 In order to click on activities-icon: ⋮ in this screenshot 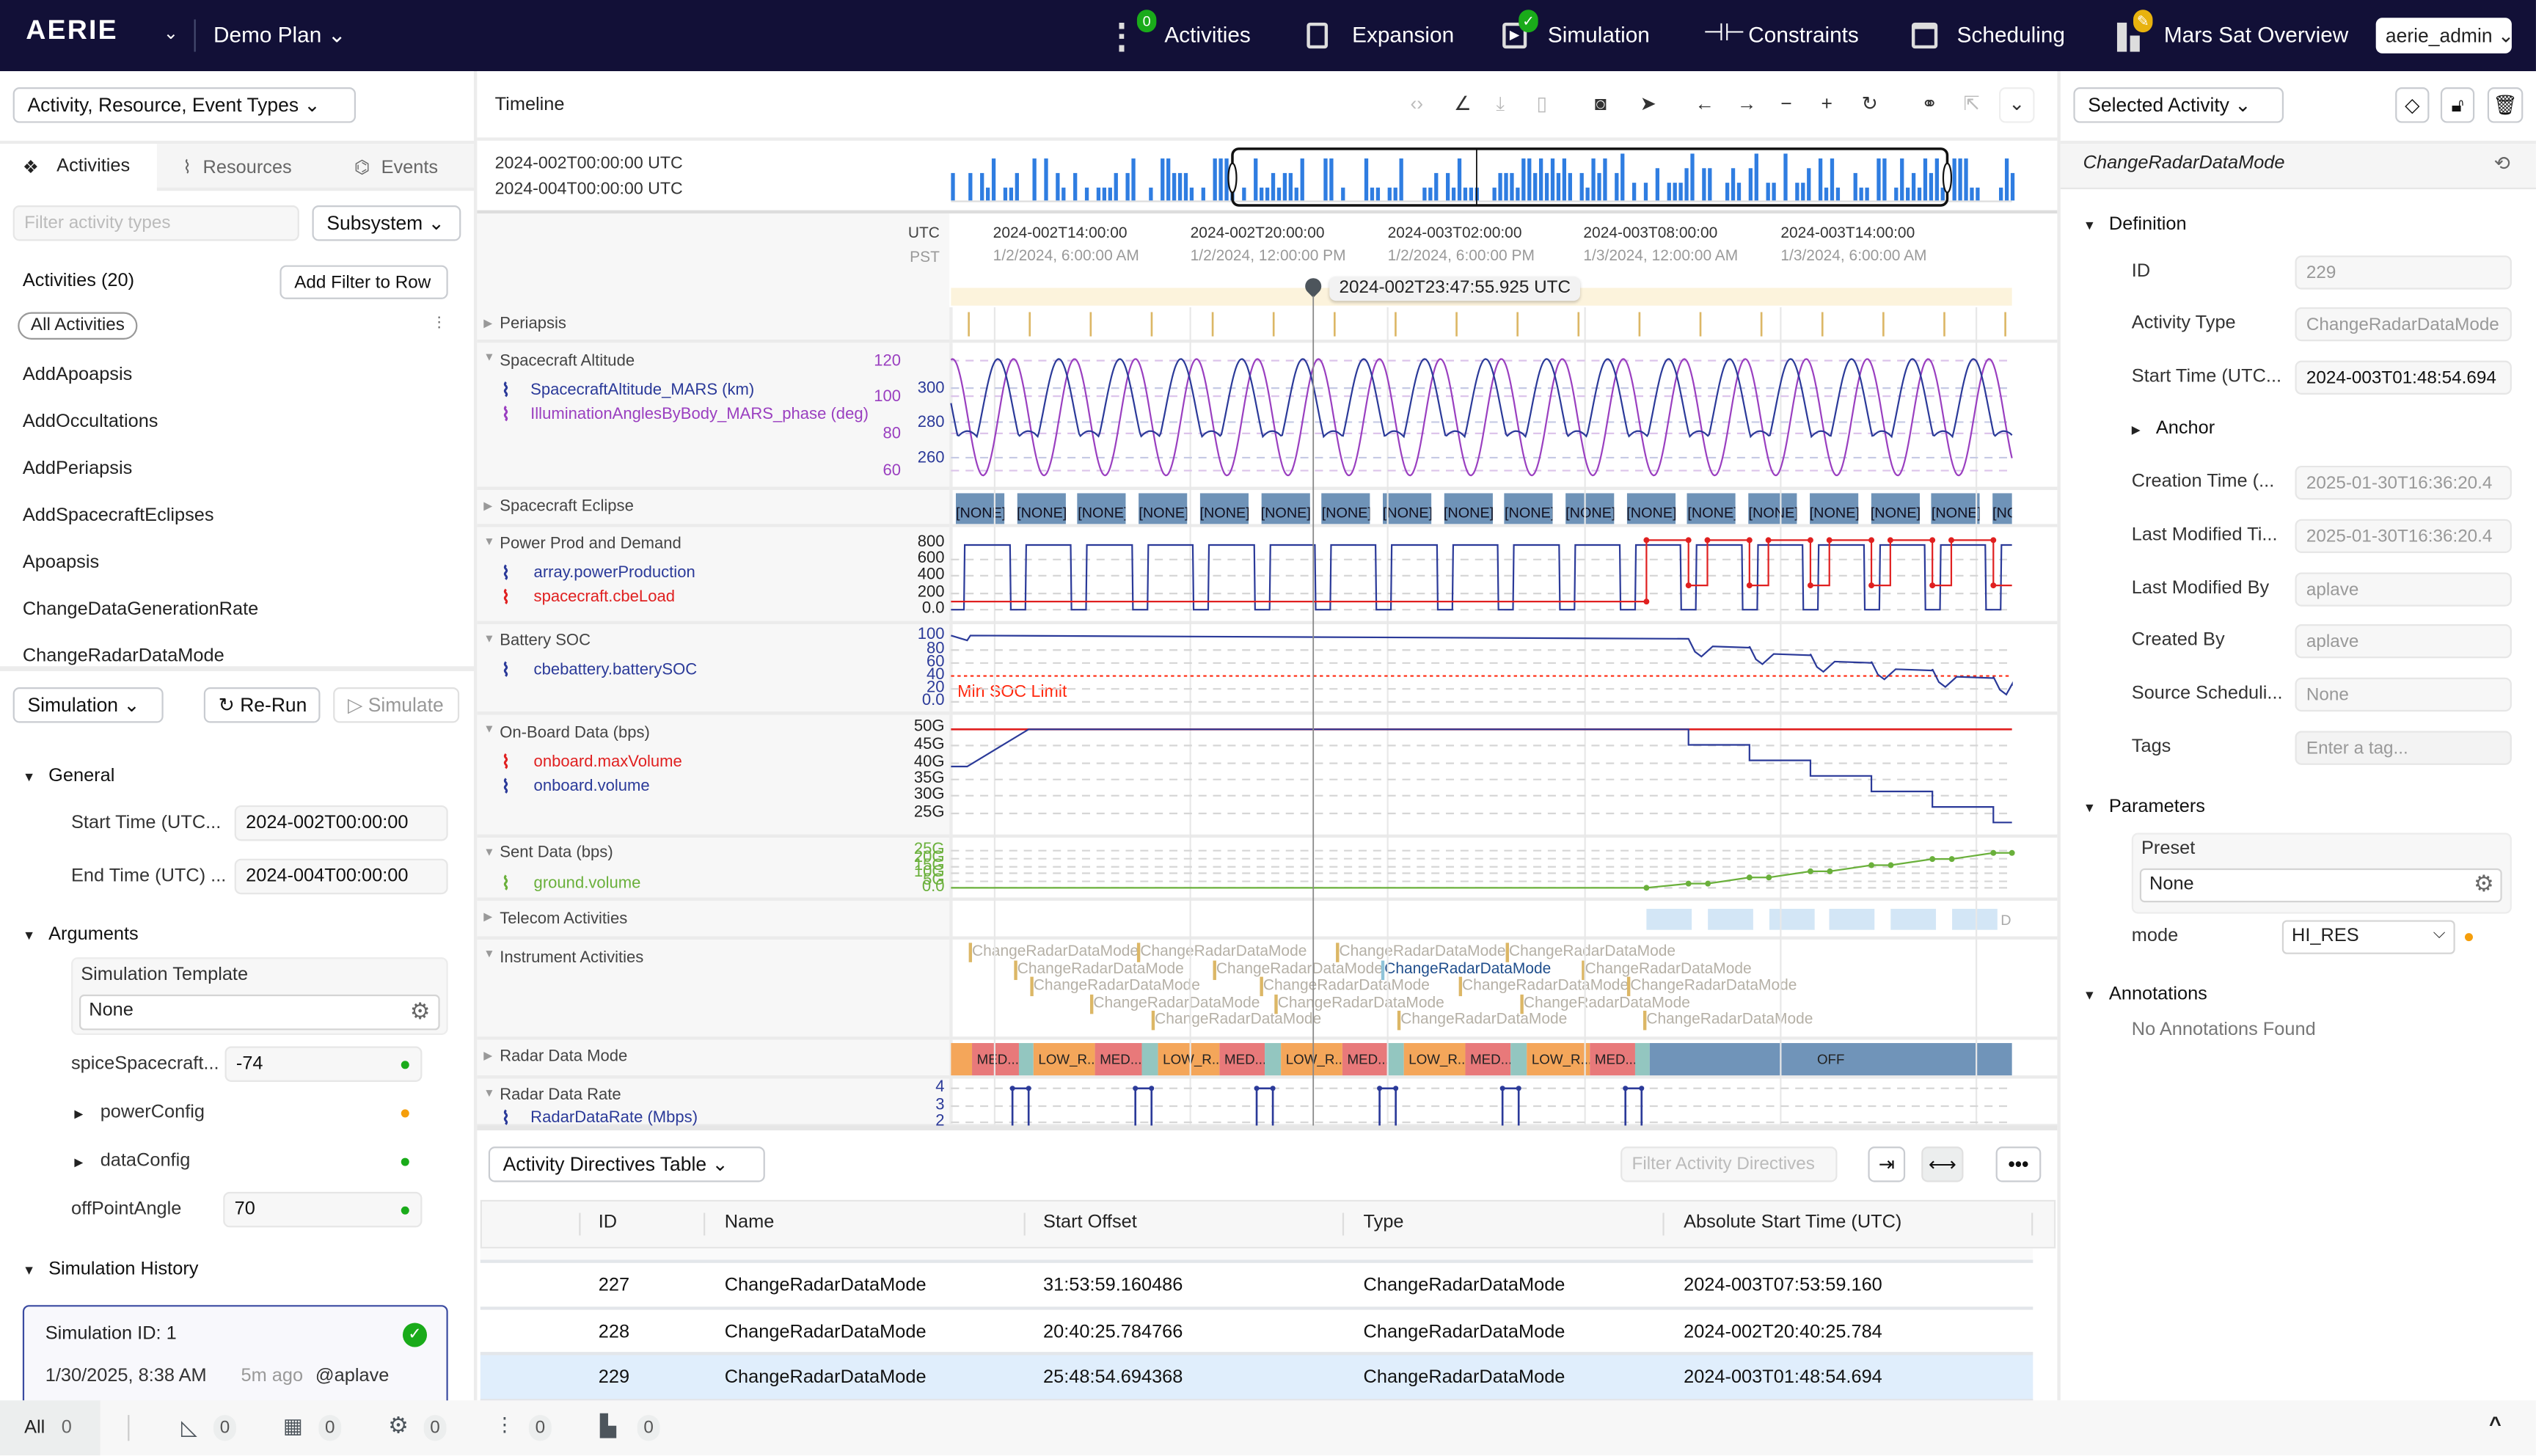, I will do `click(504, 1425)`.